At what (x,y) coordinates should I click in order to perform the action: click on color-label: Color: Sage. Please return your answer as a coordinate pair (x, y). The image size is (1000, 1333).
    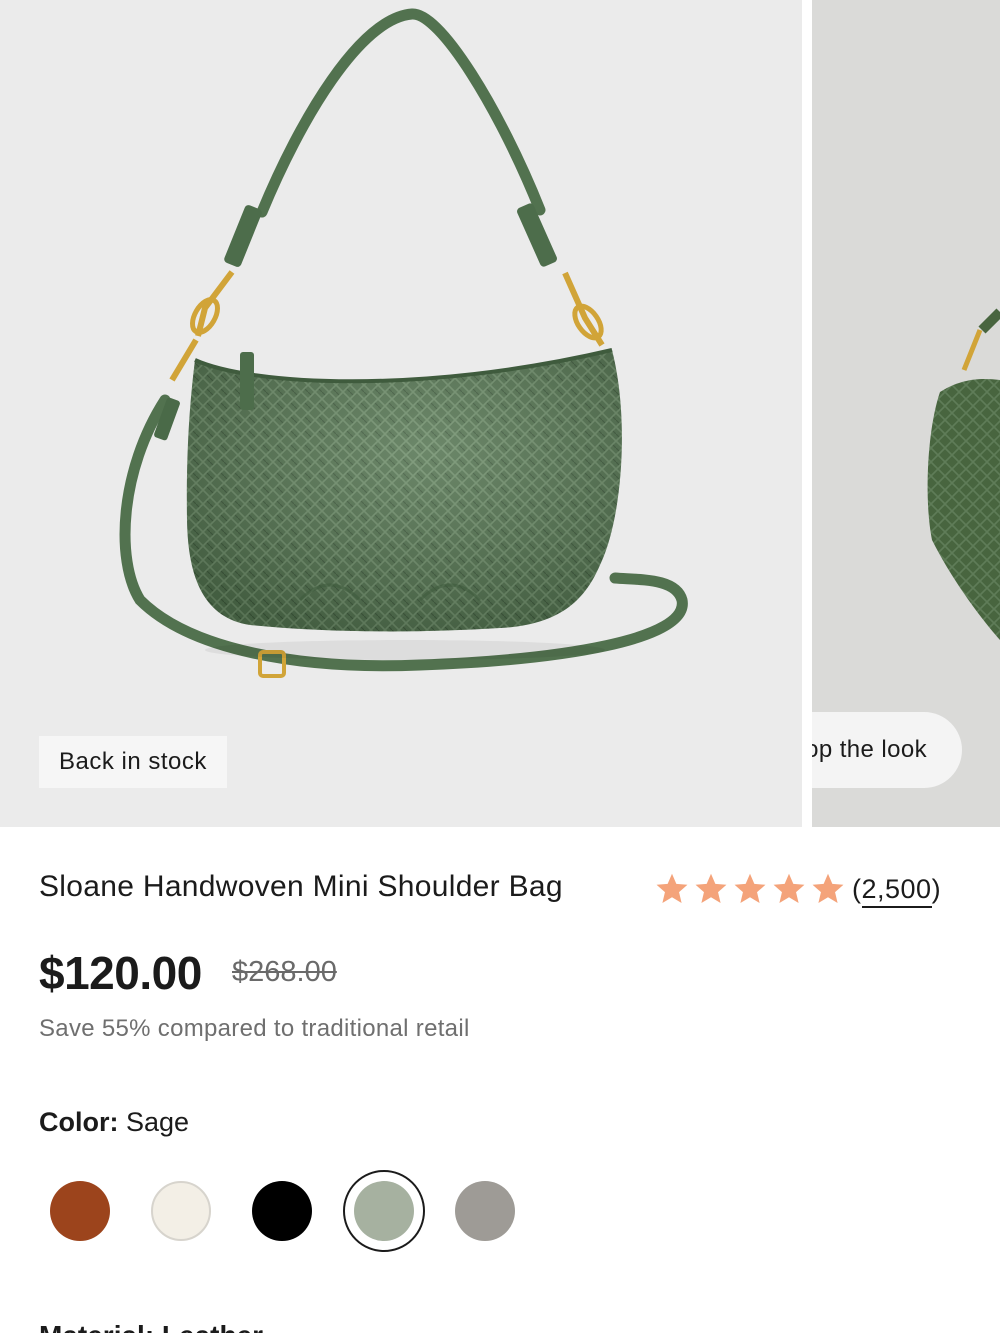
    Looking at the image, I should click on (114, 1122).